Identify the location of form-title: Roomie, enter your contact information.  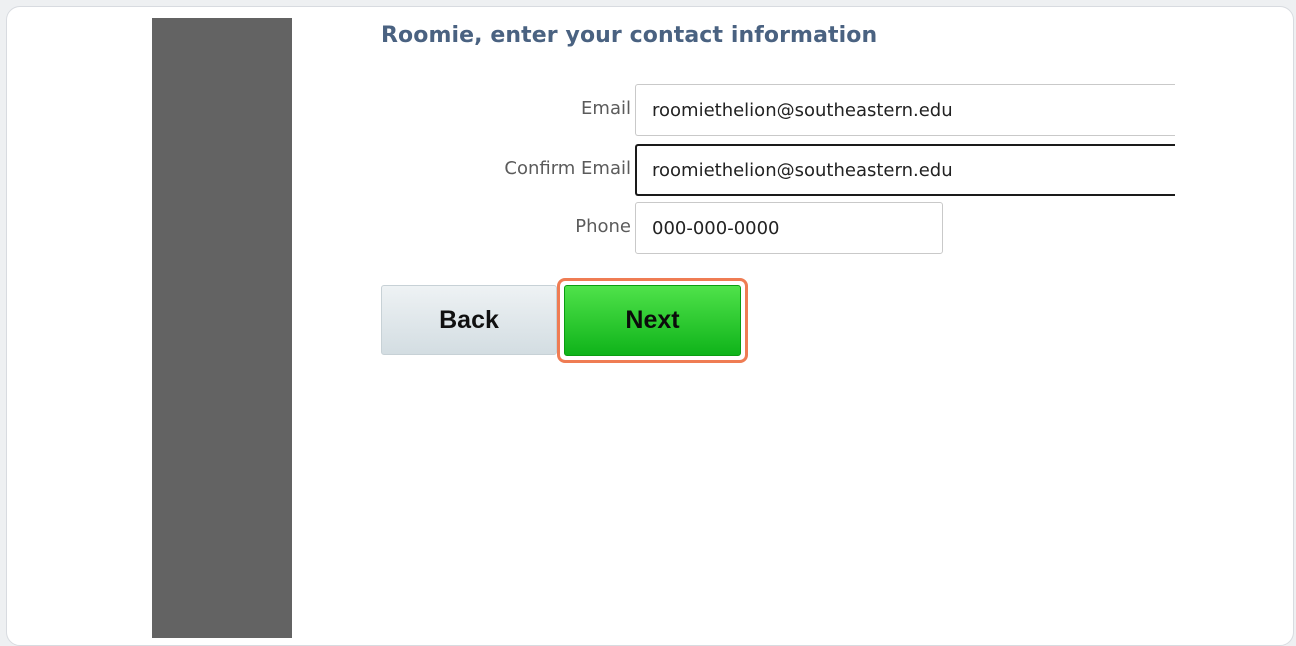
(629, 35).